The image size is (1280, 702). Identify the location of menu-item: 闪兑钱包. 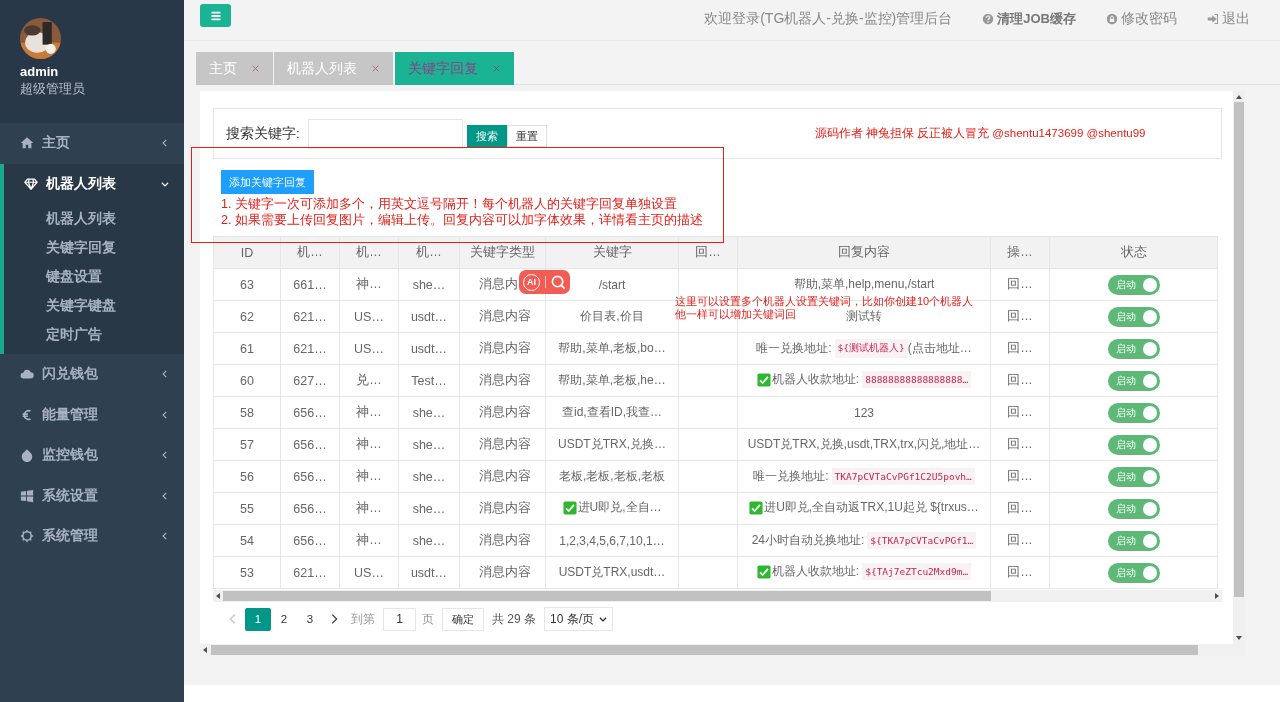
(92, 374).